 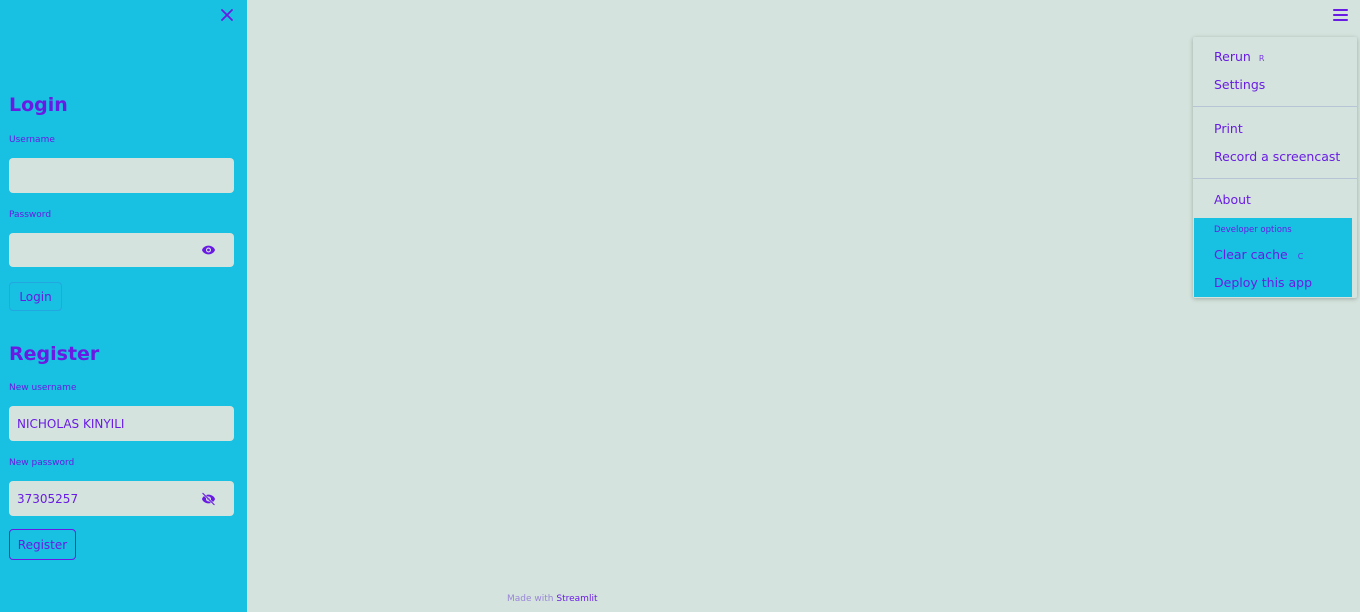 I want to click on password-label: Password, so click(x=30, y=215).